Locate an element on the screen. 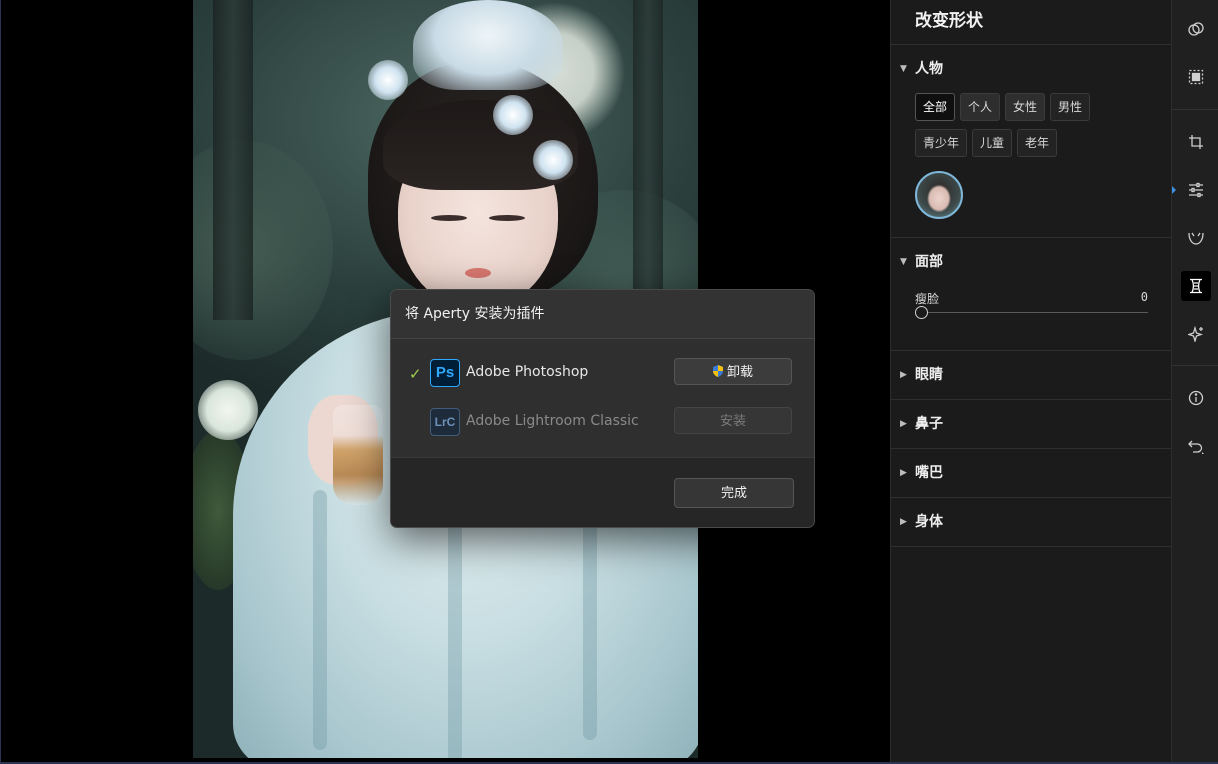 The height and width of the screenshot is (764, 1218). lightroom-classic-icon: LrC is located at coordinates (445, 422).